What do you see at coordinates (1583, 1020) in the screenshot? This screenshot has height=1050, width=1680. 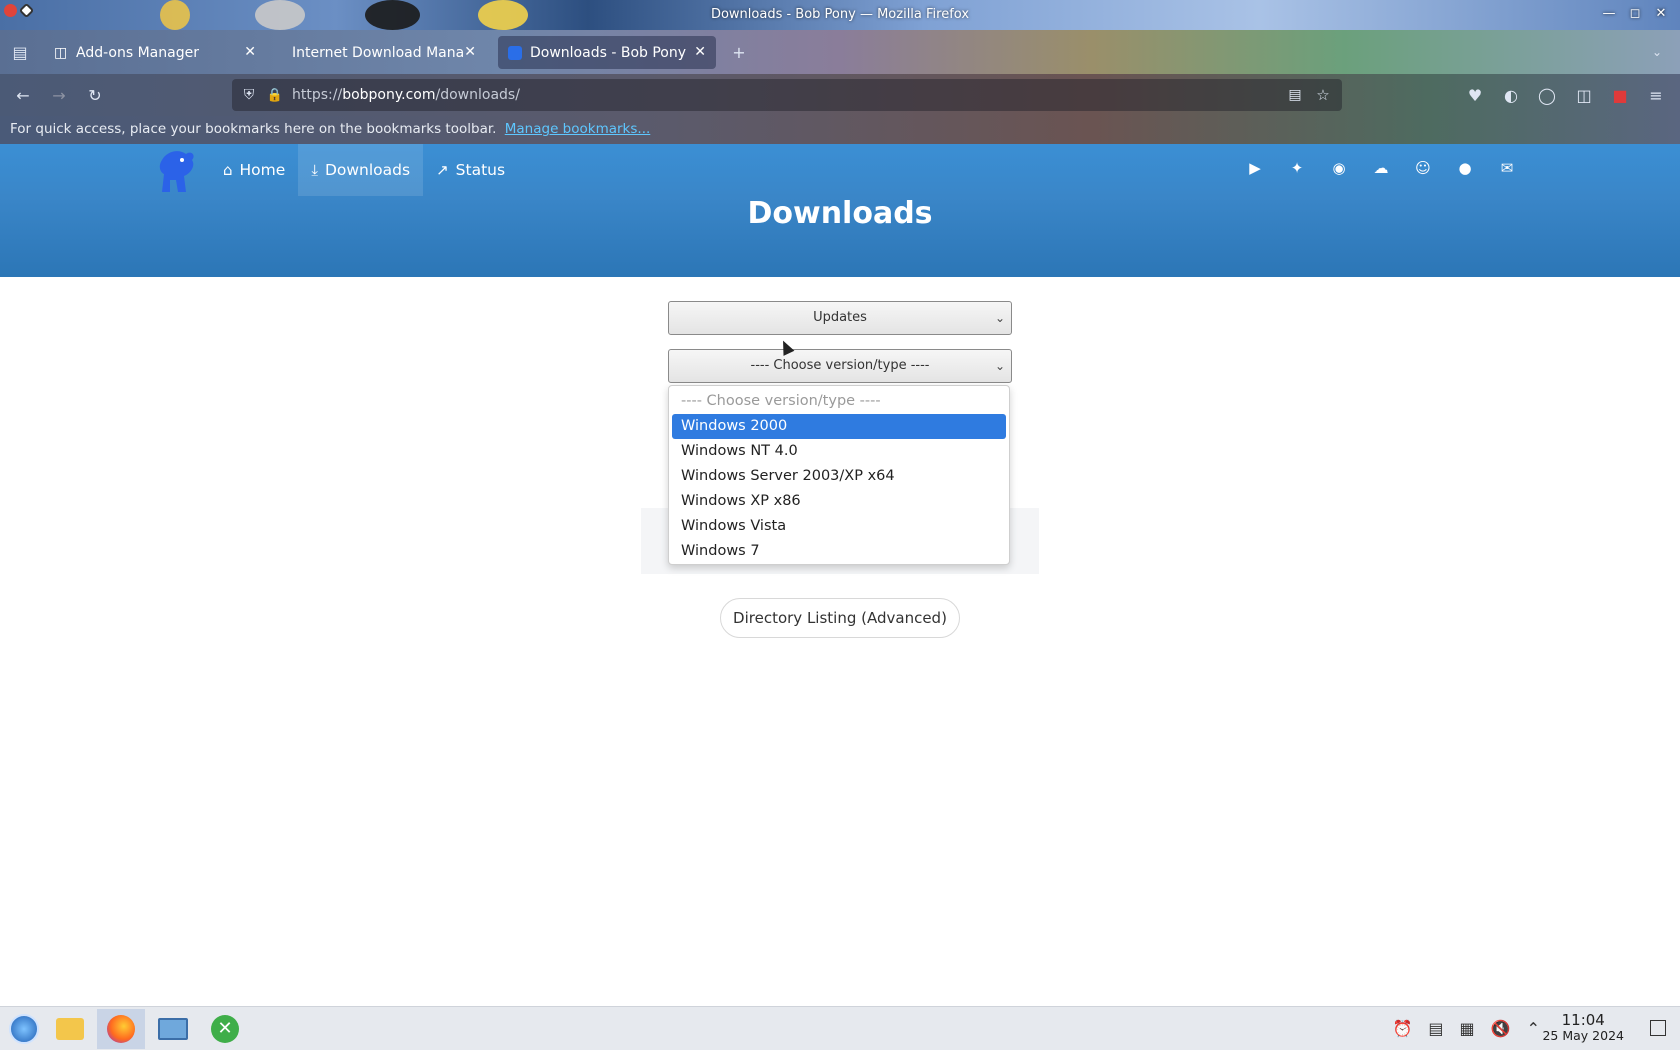 I see `clock-time: 11:04` at bounding box center [1583, 1020].